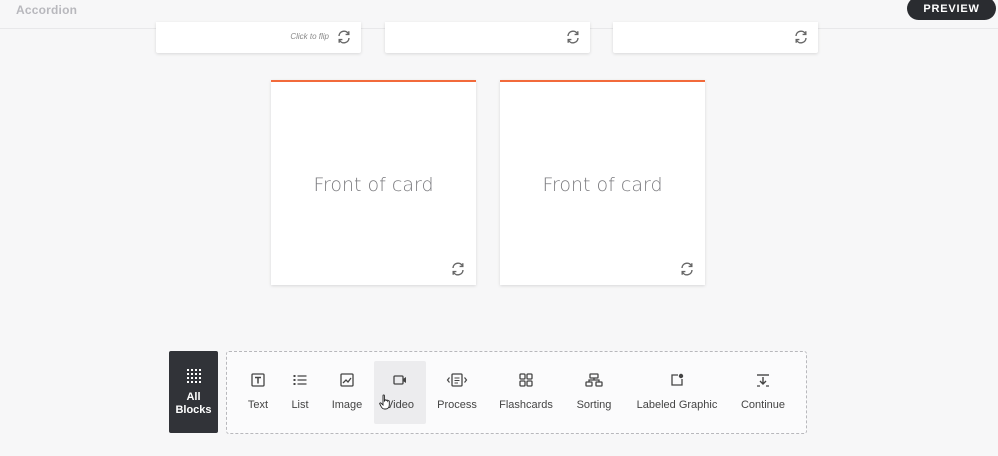 This screenshot has height=456, width=998. I want to click on block-label: Process, so click(457, 405).